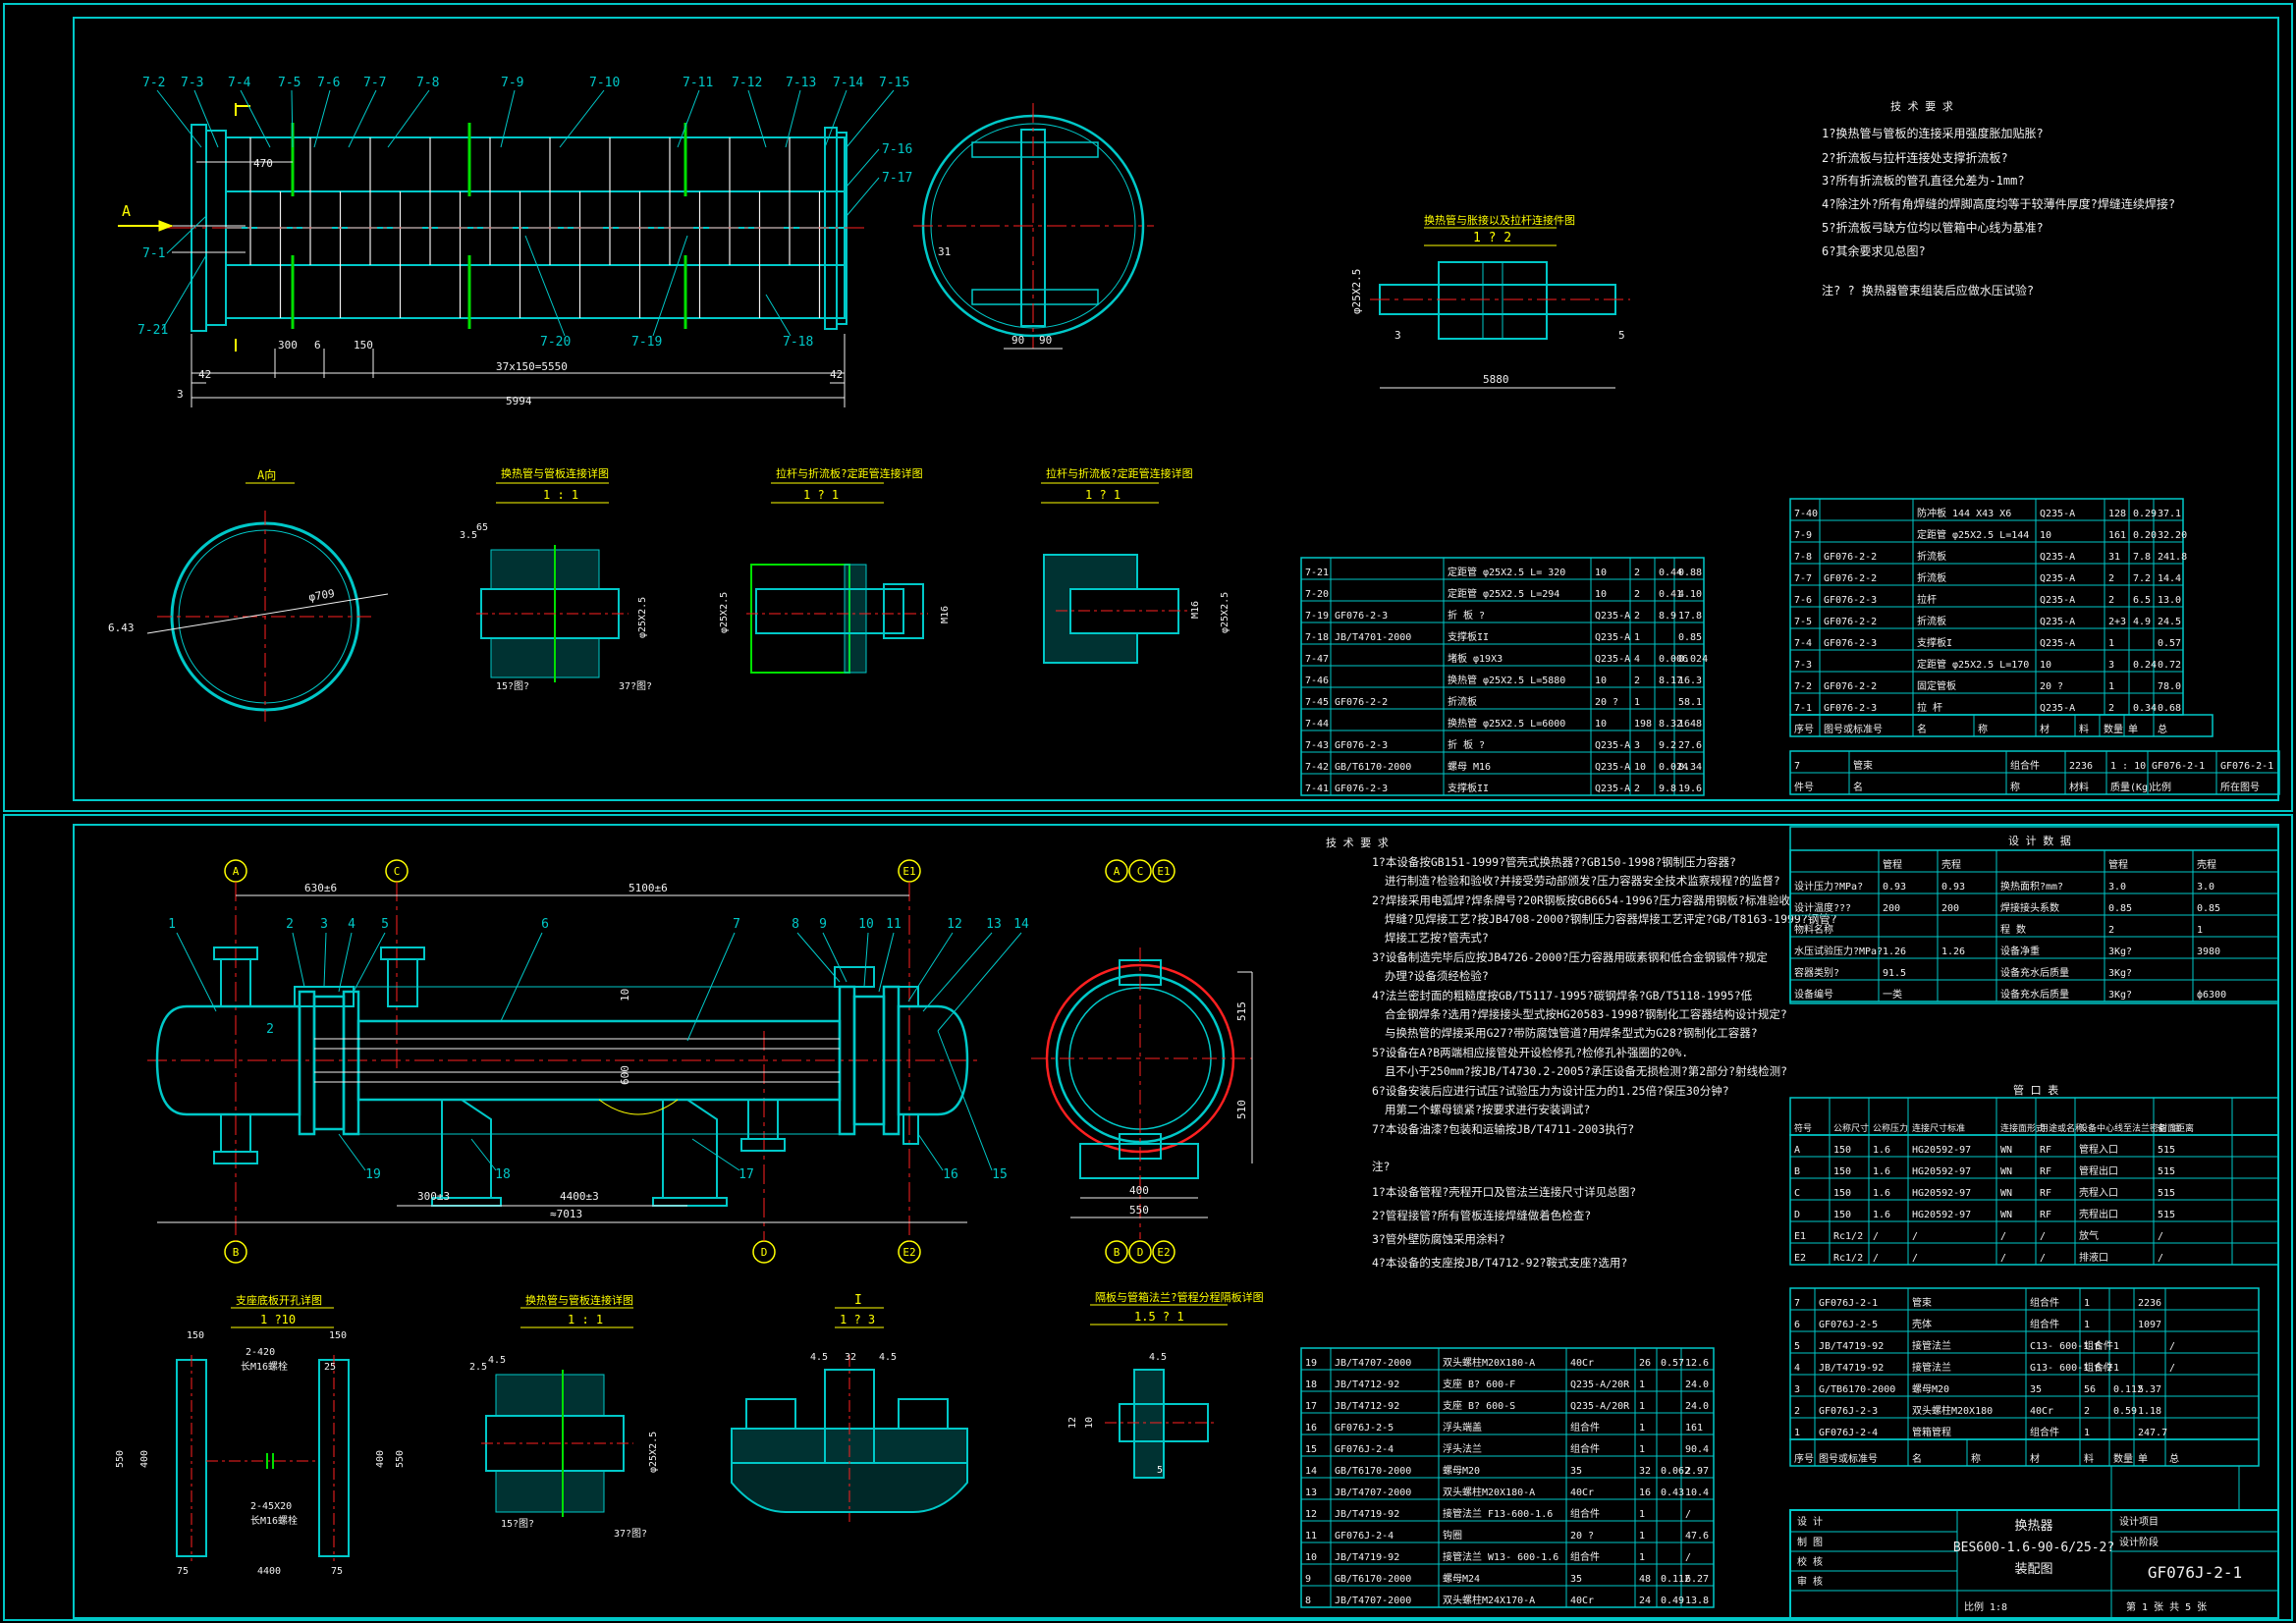  What do you see at coordinates (2166, 1171) in the screenshot?
I see `nozzle-r1-c7: 515` at bounding box center [2166, 1171].